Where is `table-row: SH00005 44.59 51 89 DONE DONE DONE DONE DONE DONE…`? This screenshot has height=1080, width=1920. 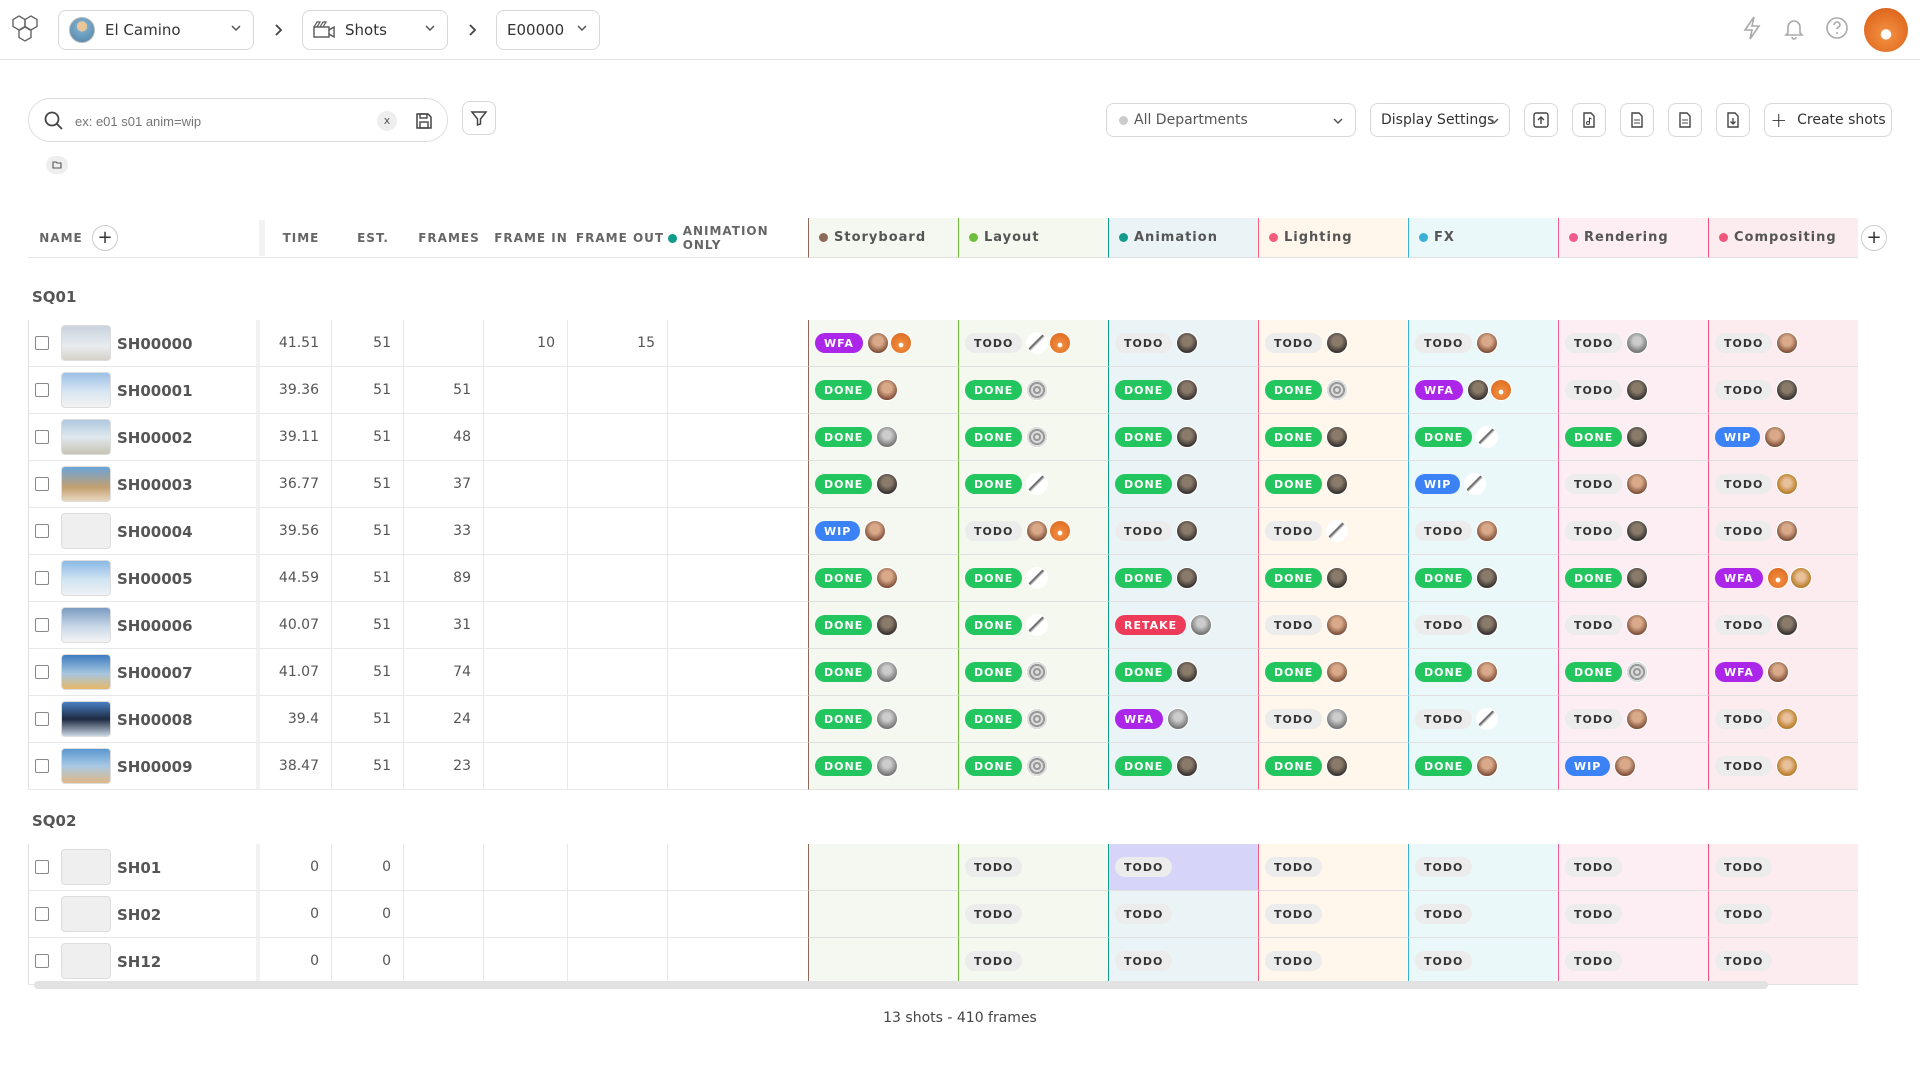
table-row: SH00005 44.59 51 89 DONE DONE DONE DONE DONE DONE… is located at coordinates (960, 578).